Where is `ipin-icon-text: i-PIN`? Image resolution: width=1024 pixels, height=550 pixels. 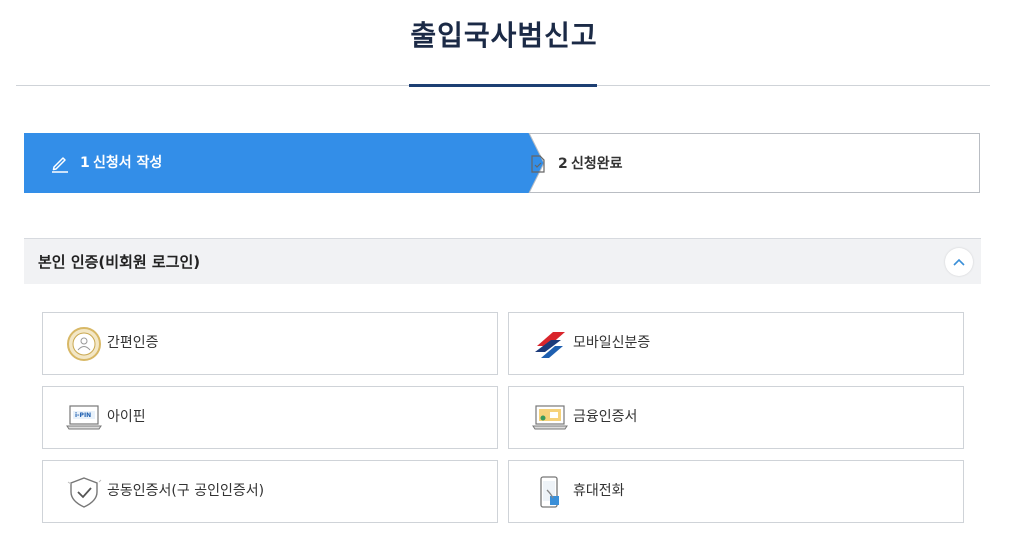
ipin-icon-text: i-PIN is located at coordinates (83, 415).